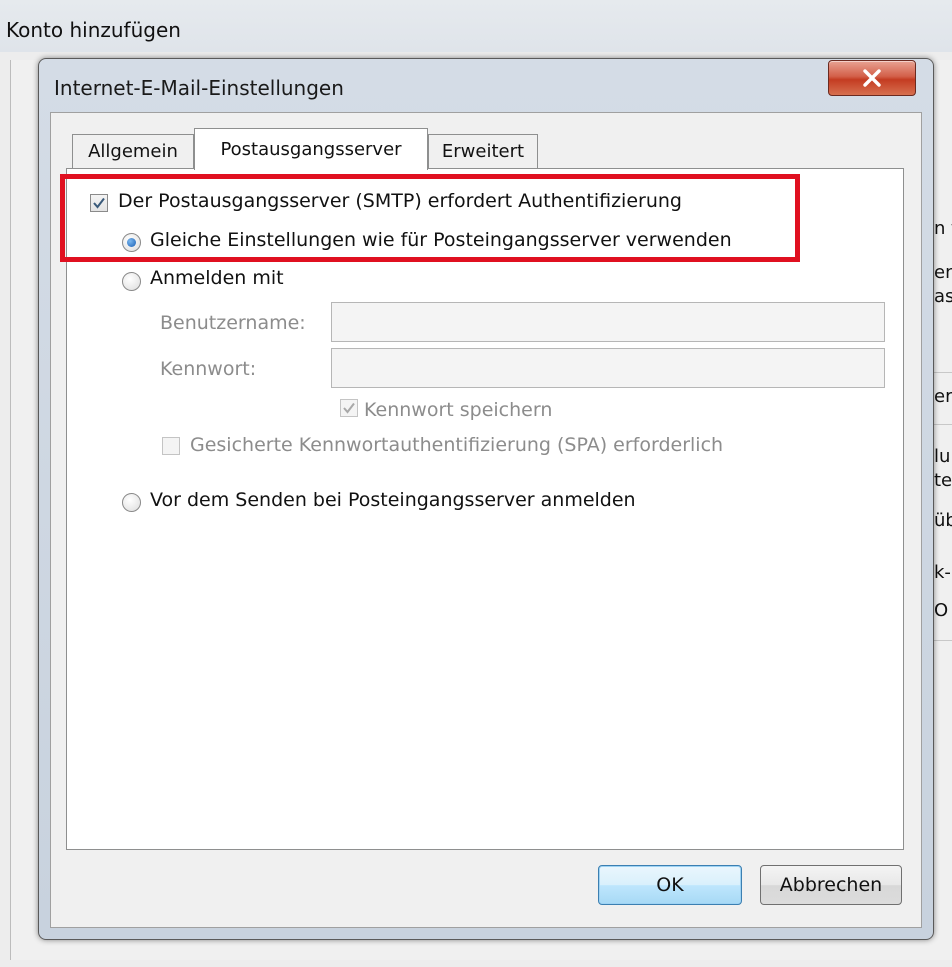 The width and height of the screenshot is (952, 967). What do you see at coordinates (942, 456) in the screenshot?
I see `background-text-fragment: lu` at bounding box center [942, 456].